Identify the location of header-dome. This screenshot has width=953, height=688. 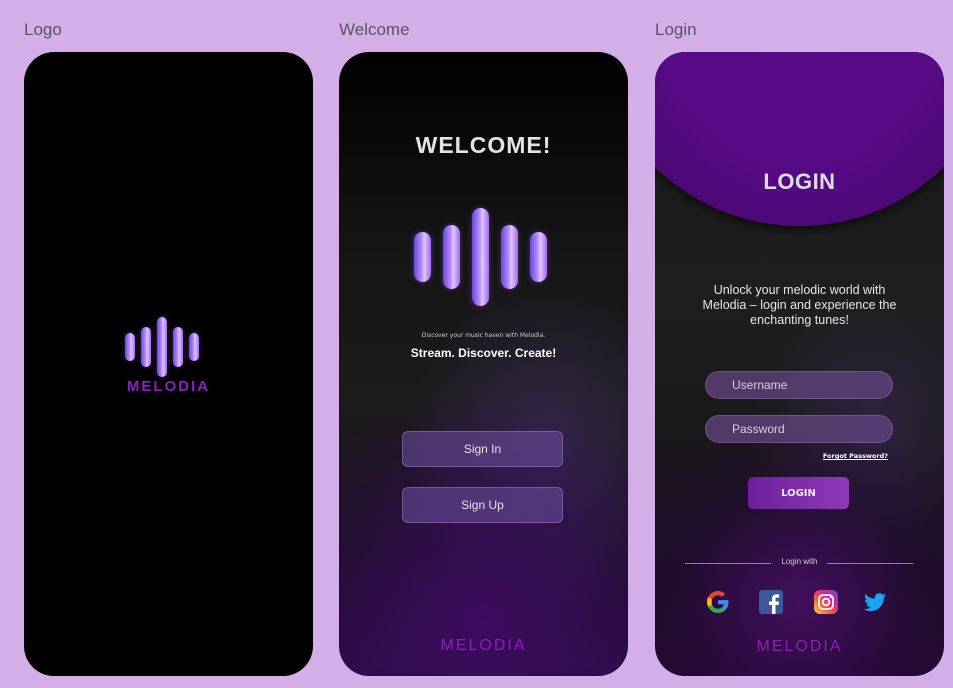
(799, 139).